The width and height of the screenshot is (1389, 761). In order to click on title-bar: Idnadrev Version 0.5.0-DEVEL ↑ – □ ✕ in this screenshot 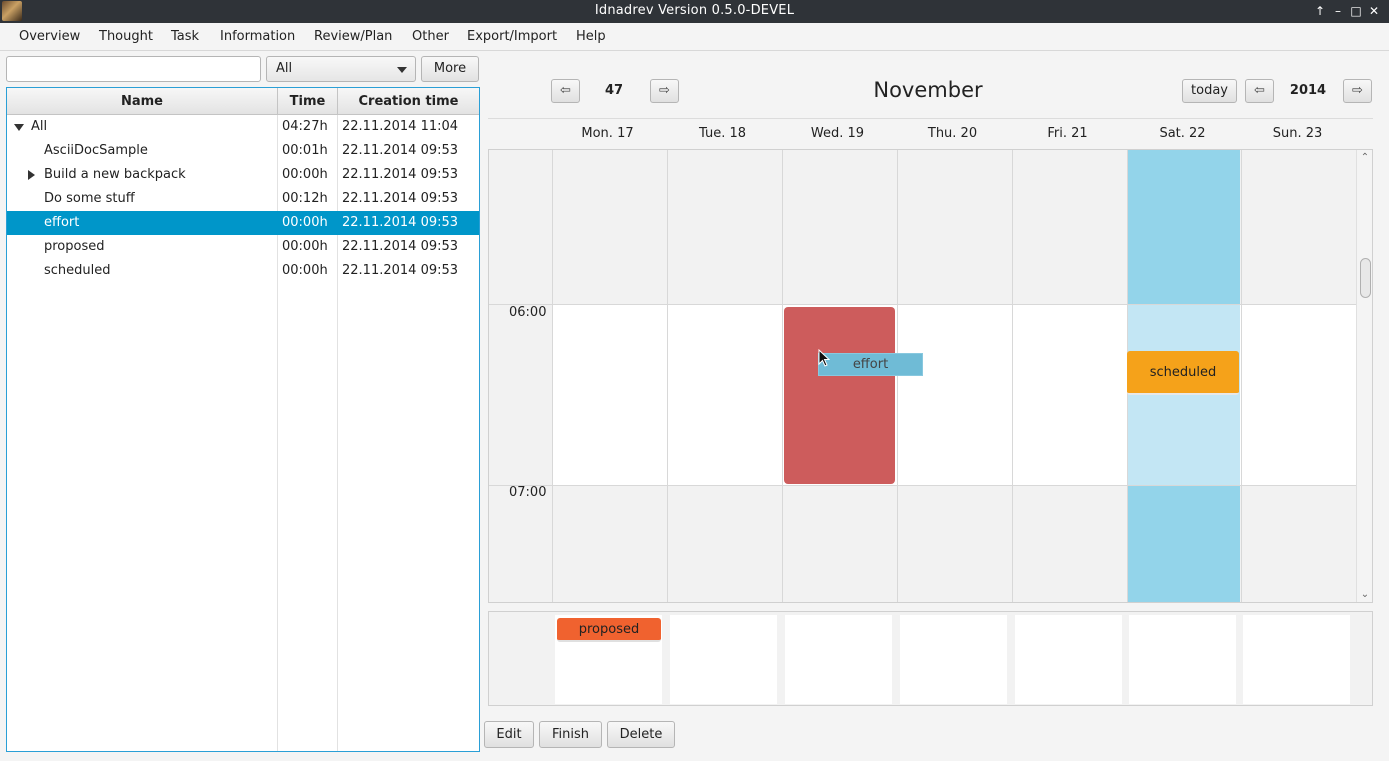, I will do `click(694, 11)`.